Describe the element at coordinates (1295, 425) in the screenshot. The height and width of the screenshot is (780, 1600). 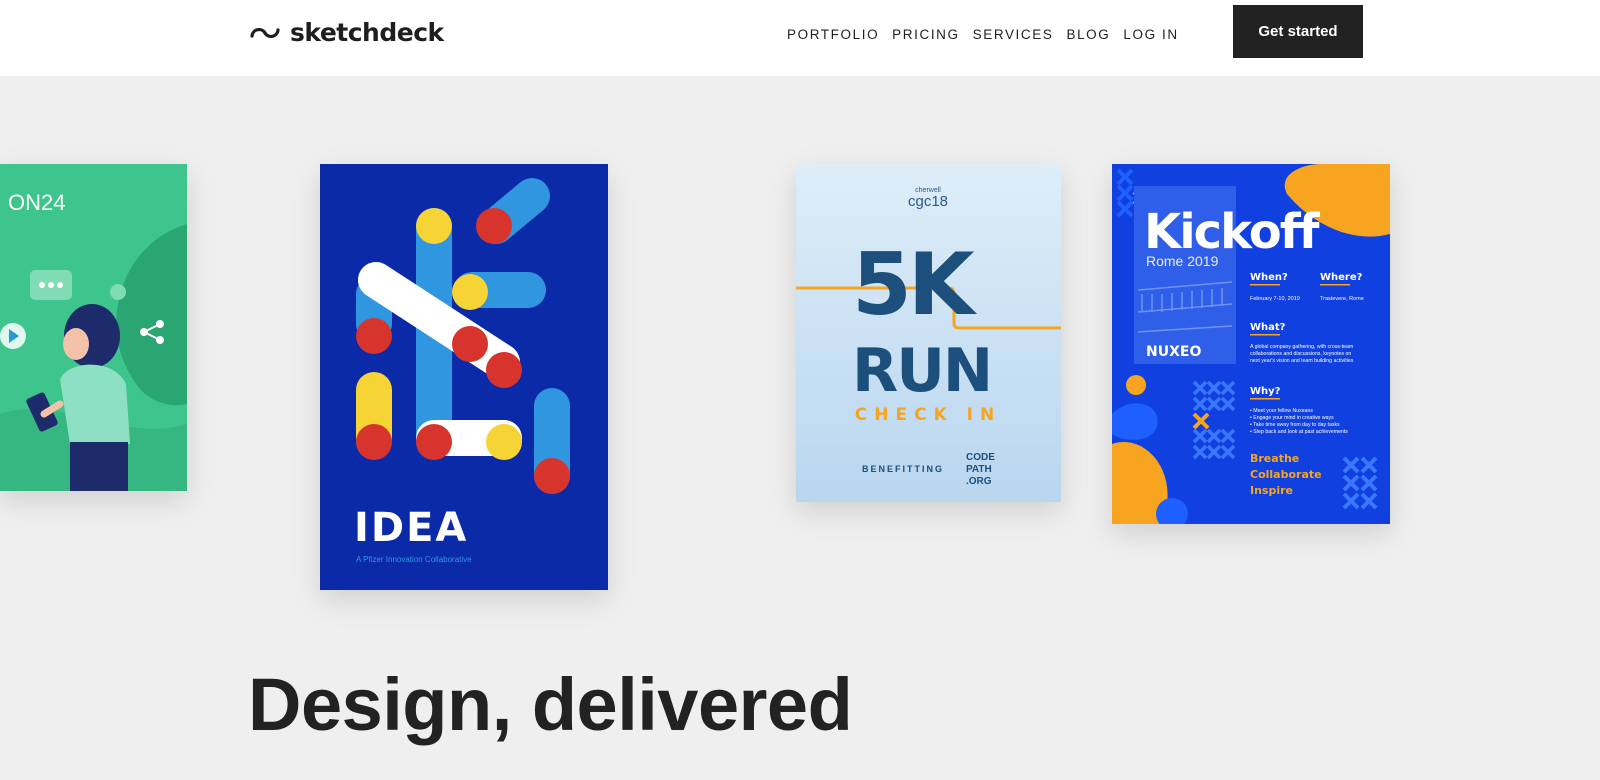
I see `why-item-3: • Take time away from day to day tasks` at that location.